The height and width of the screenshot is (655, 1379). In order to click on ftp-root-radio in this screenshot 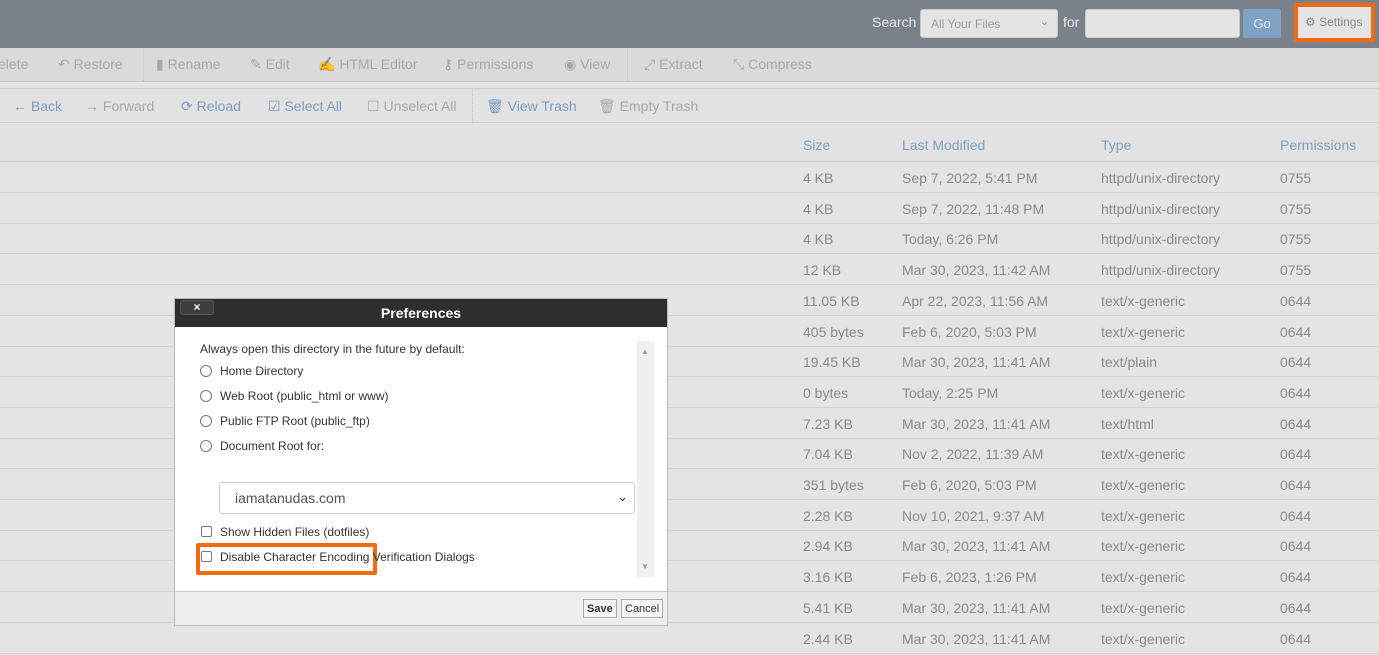, I will do `click(206, 421)`.